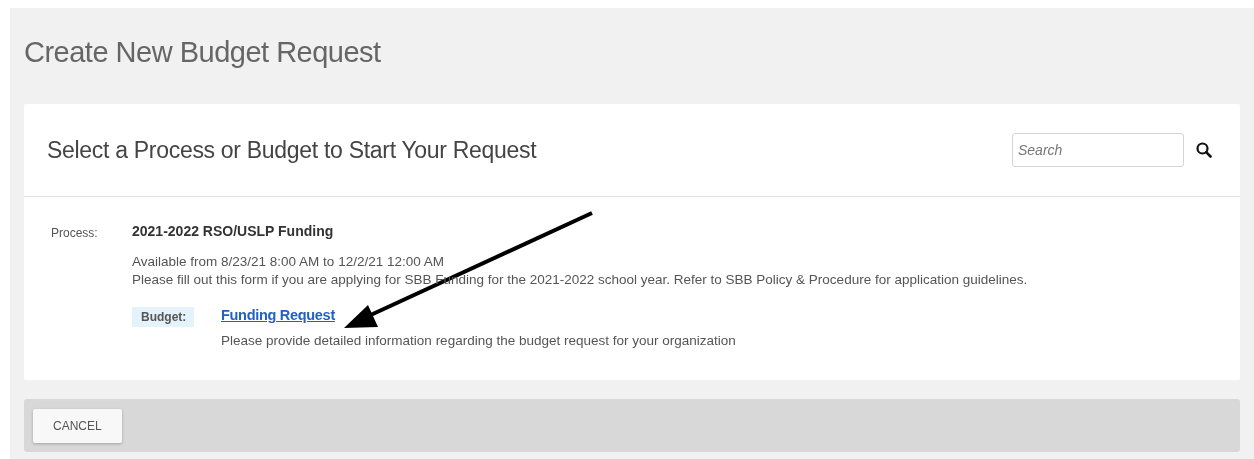  What do you see at coordinates (478, 315) in the screenshot?
I see `budget-link: Funding Request` at bounding box center [478, 315].